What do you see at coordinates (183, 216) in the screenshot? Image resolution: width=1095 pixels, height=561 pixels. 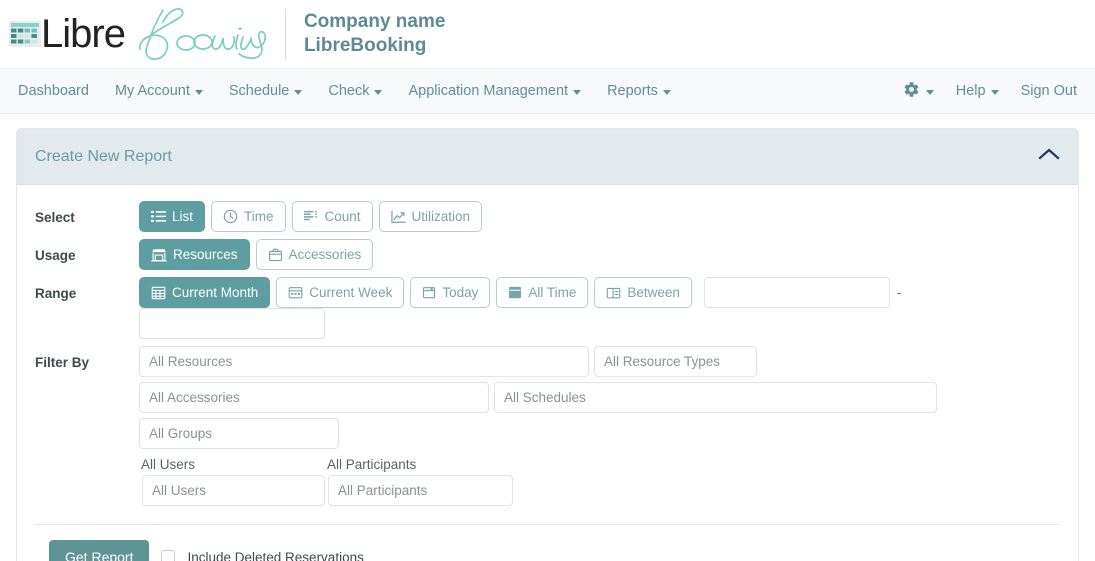 I see `select-option-label: List` at bounding box center [183, 216].